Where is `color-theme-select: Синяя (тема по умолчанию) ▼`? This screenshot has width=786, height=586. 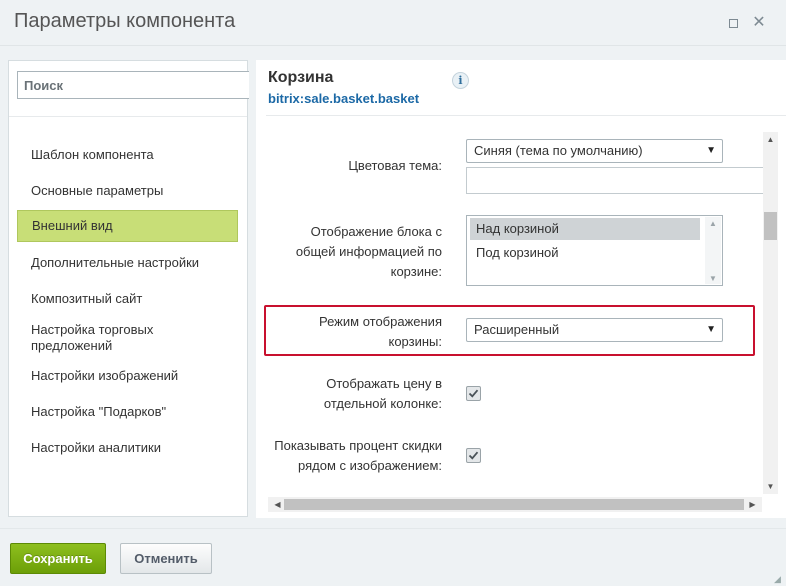 color-theme-select: Синяя (тема по умолчанию) ▼ is located at coordinates (594, 151).